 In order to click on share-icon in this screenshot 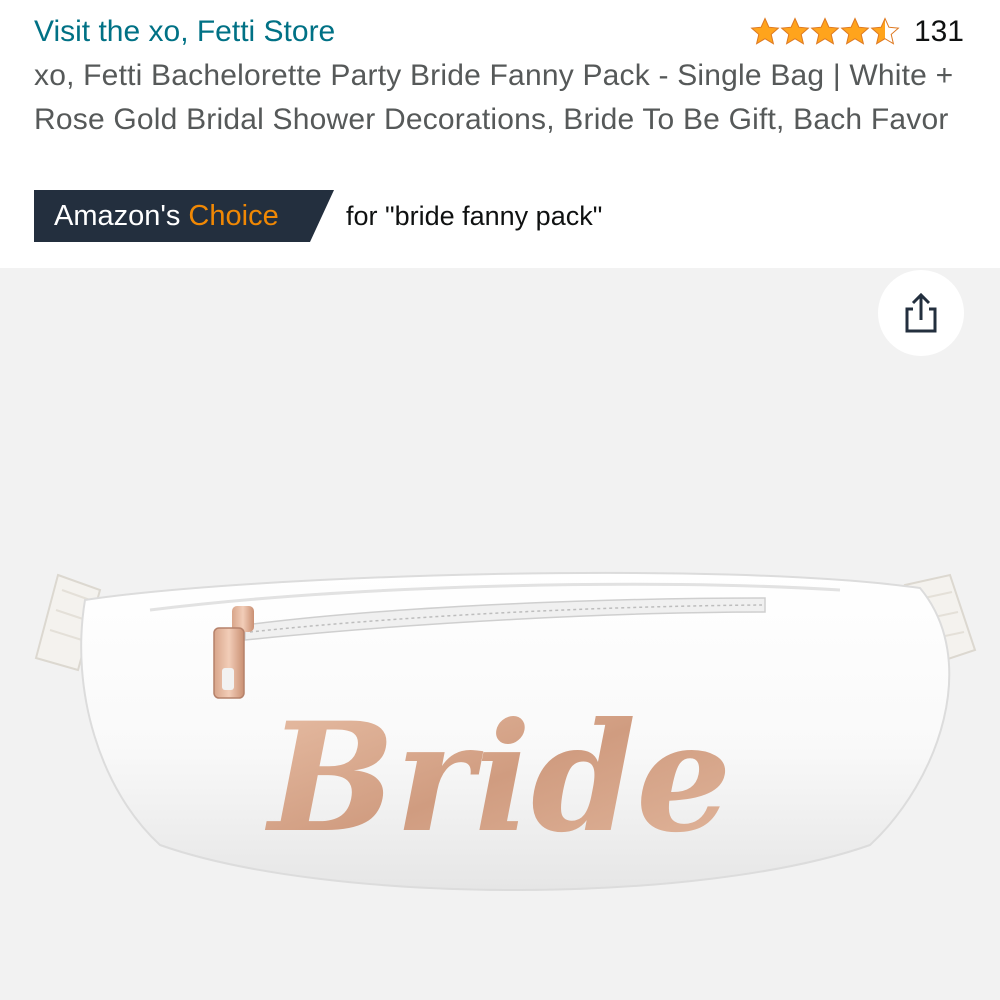, I will do `click(921, 312)`.